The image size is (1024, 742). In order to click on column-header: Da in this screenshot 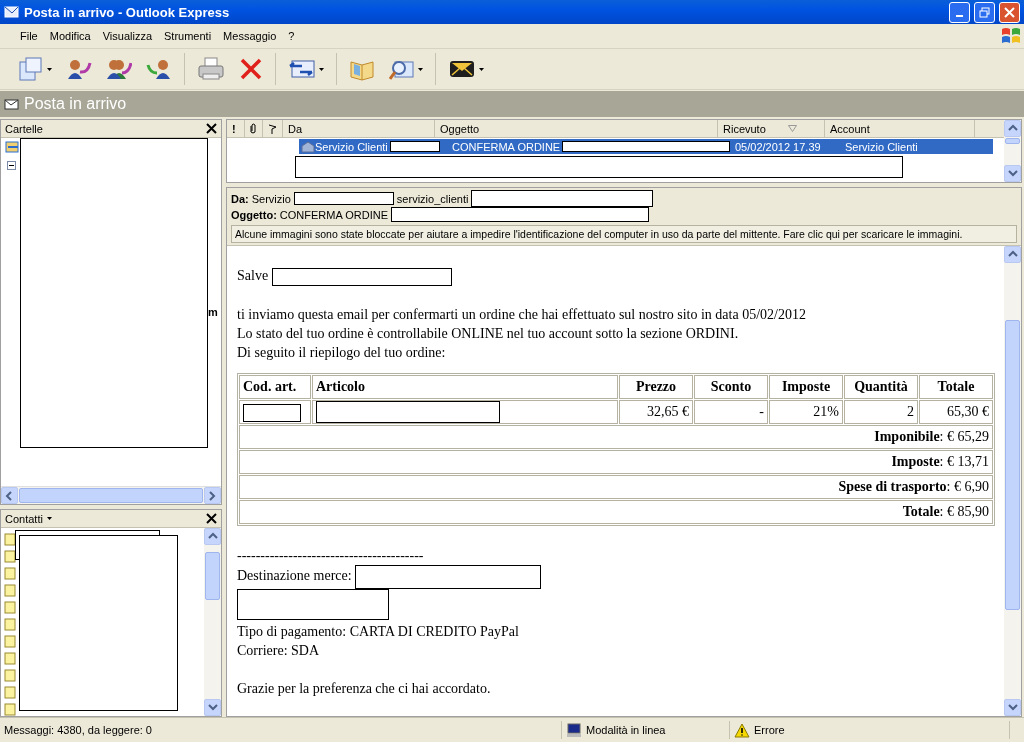, I will do `click(359, 128)`.